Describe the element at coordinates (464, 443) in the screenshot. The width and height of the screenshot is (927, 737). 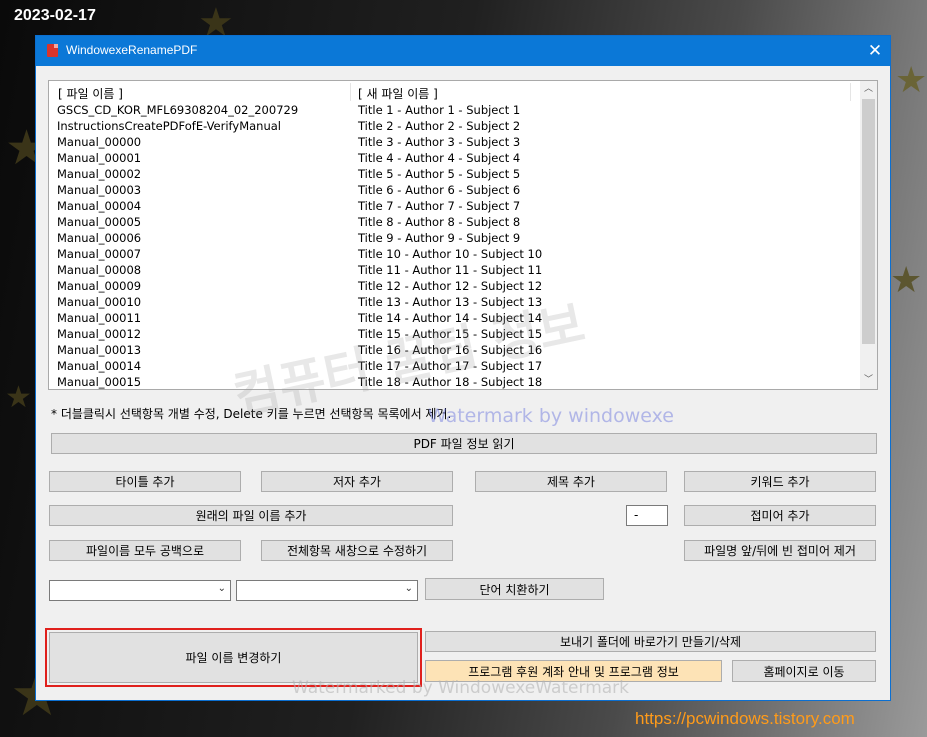
I see `read-pdf-info-button: PDF 파일 정보 읽기` at that location.